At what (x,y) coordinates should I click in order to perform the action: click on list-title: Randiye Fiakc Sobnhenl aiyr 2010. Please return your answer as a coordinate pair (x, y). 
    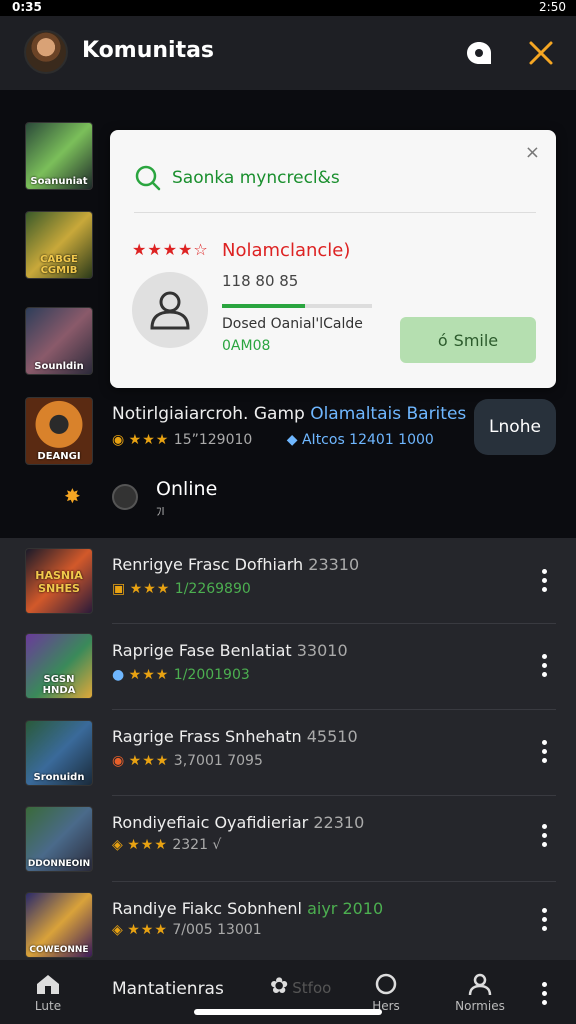
    Looking at the image, I should click on (247, 908).